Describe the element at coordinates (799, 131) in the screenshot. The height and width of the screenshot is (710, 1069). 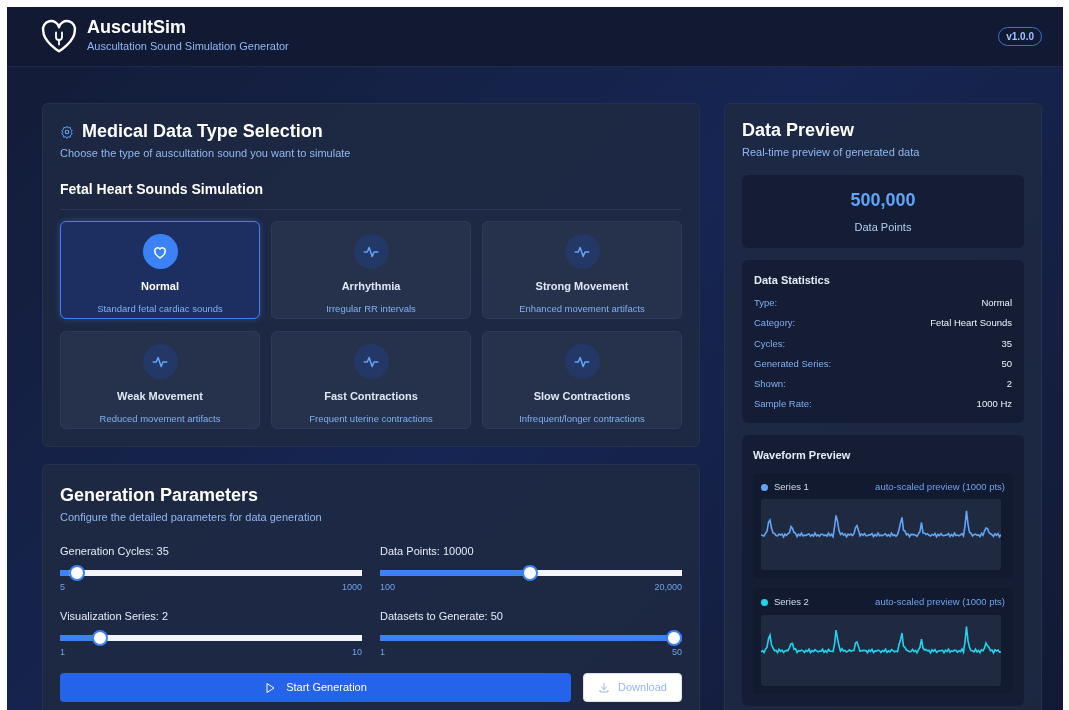
I see `panel-title: Data Preview` at that location.